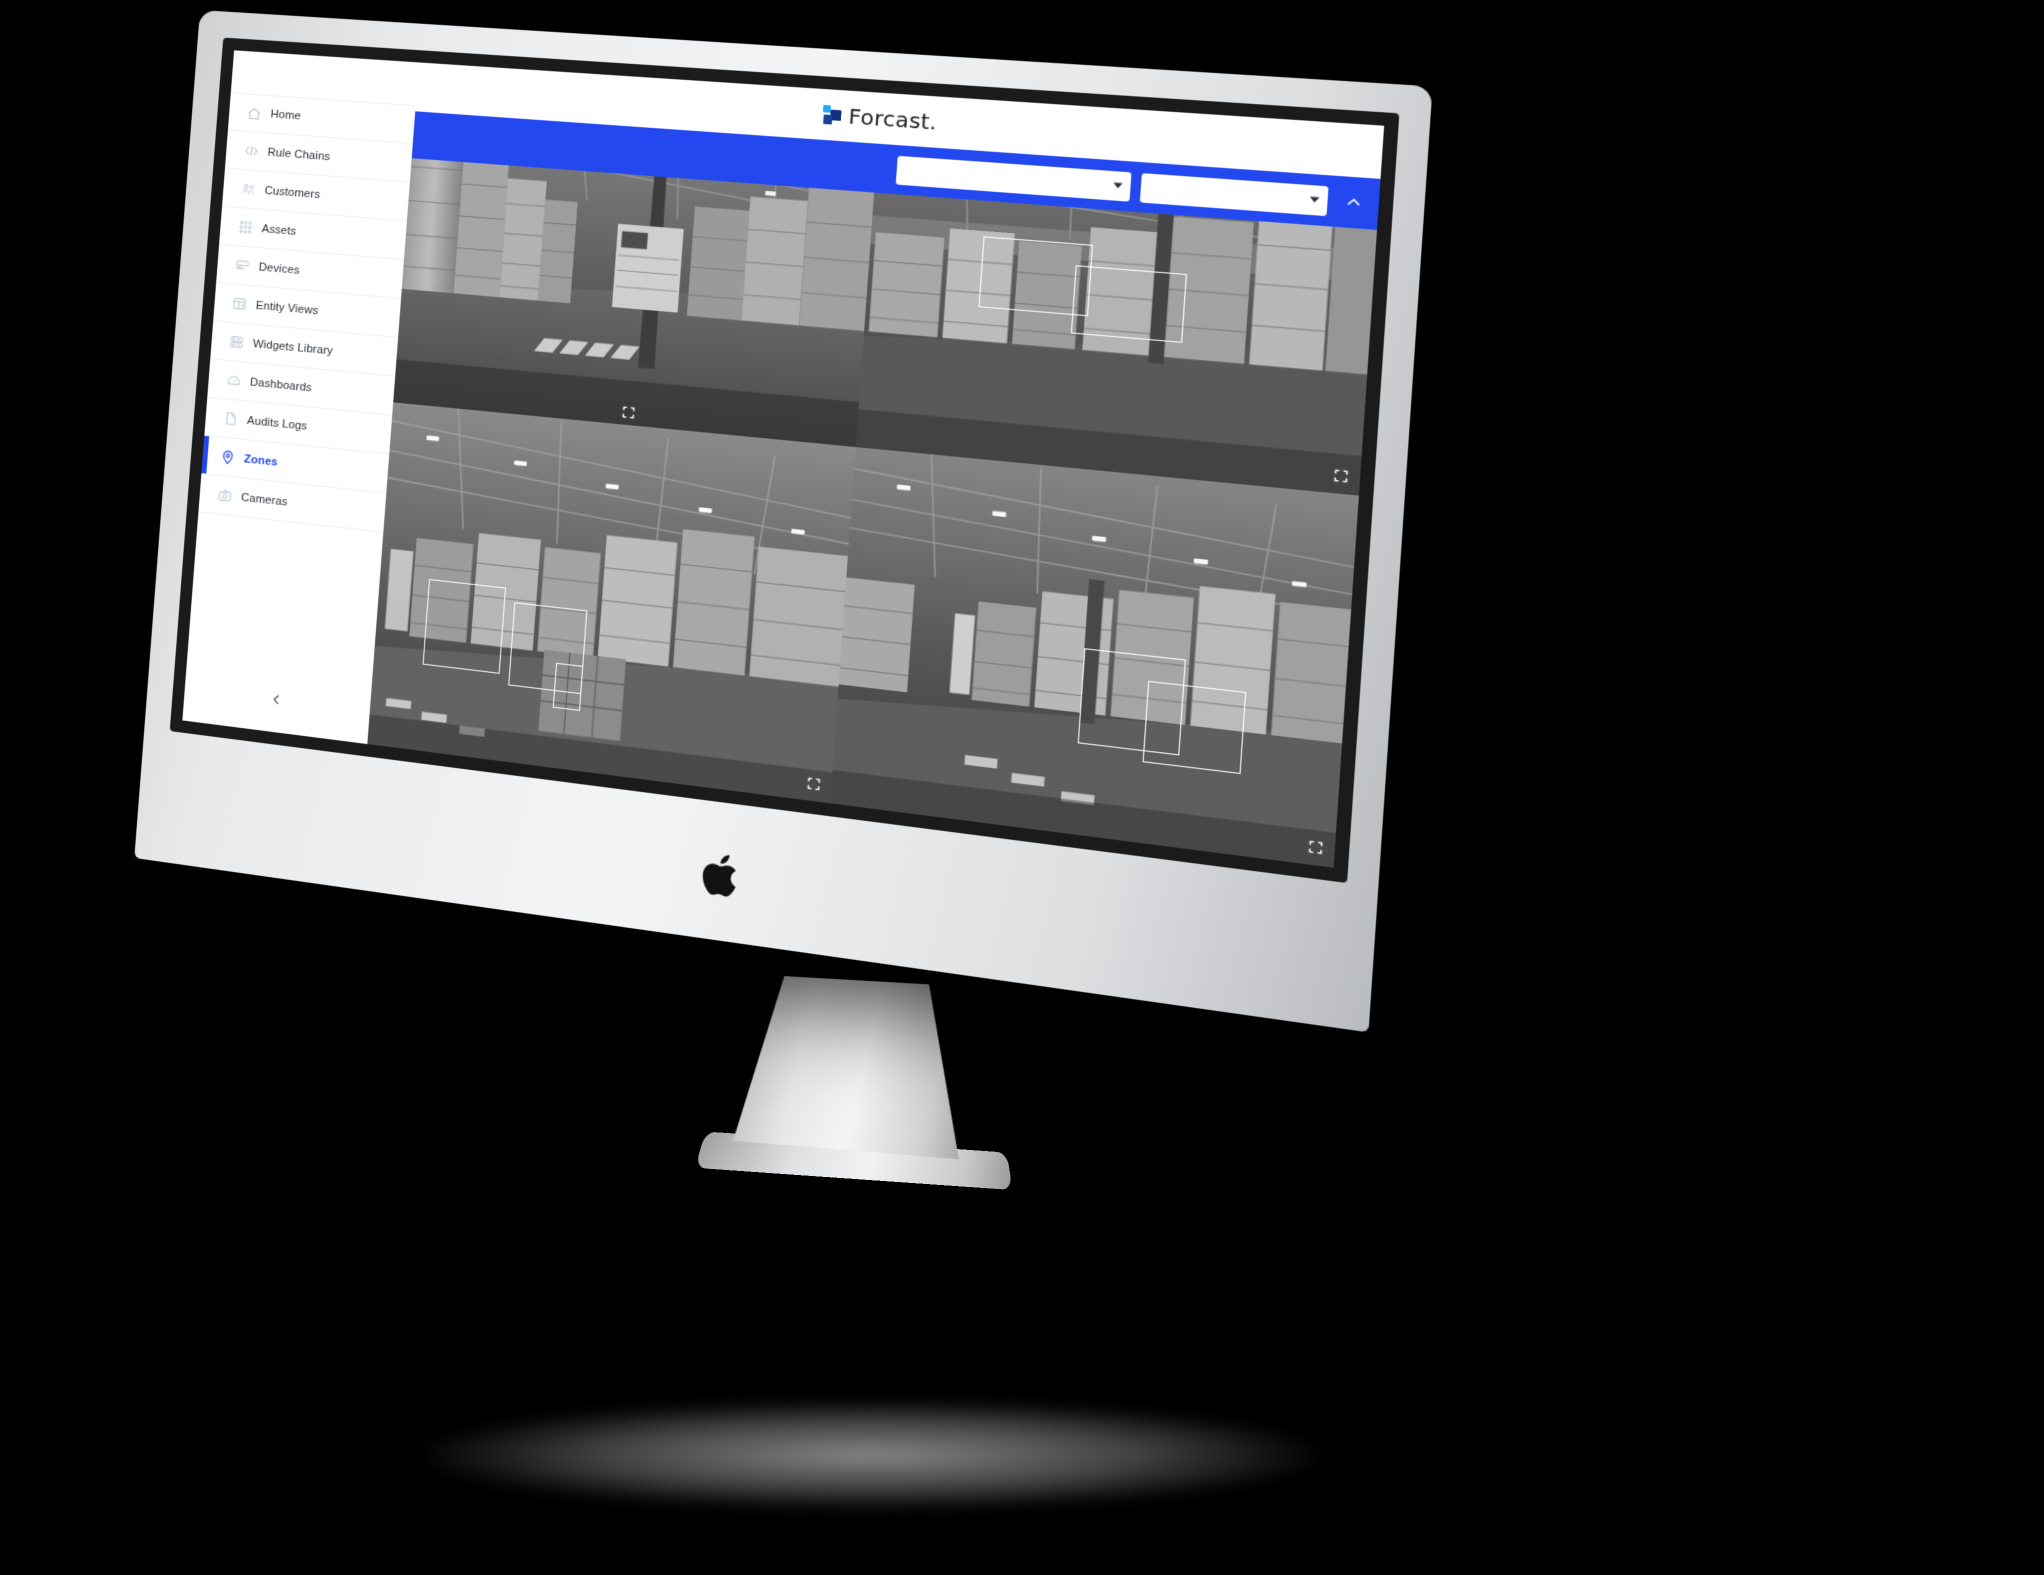 The image size is (2044, 1575). I want to click on sidebar-item-label: Entity Views, so click(287, 308).